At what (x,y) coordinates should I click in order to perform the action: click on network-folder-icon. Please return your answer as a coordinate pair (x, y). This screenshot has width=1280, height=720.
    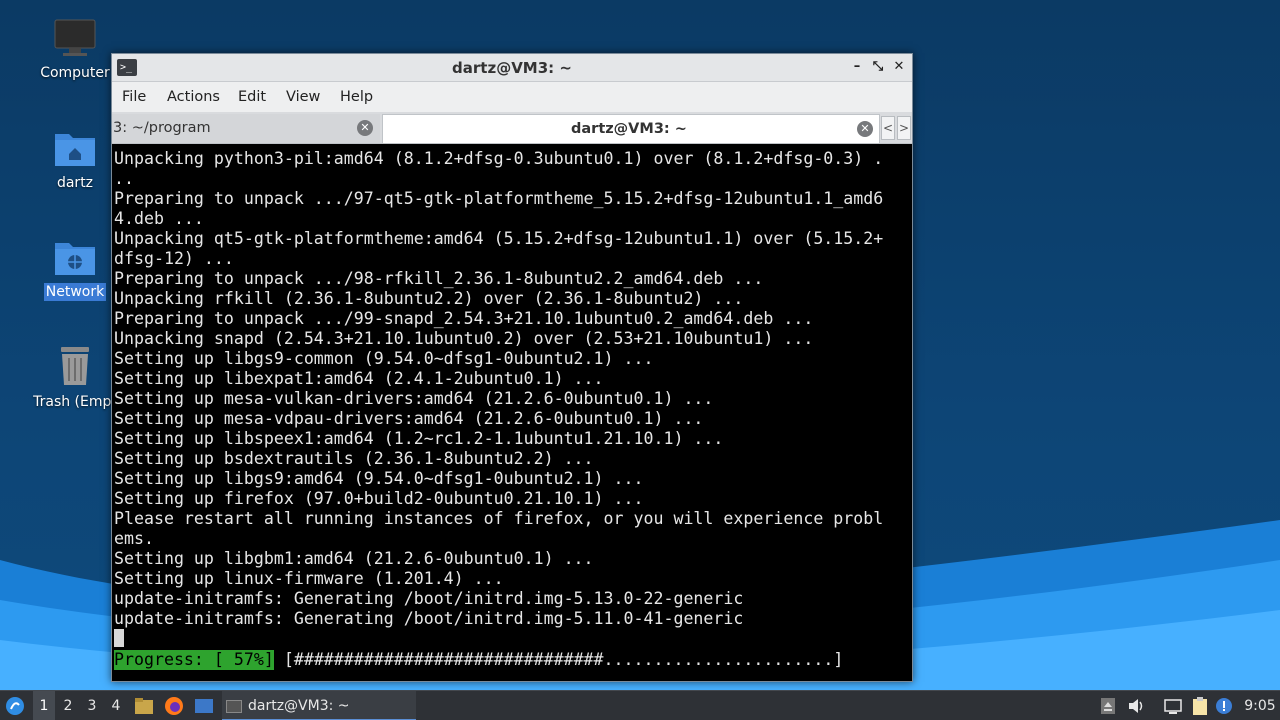
    Looking at the image, I should click on (75, 259).